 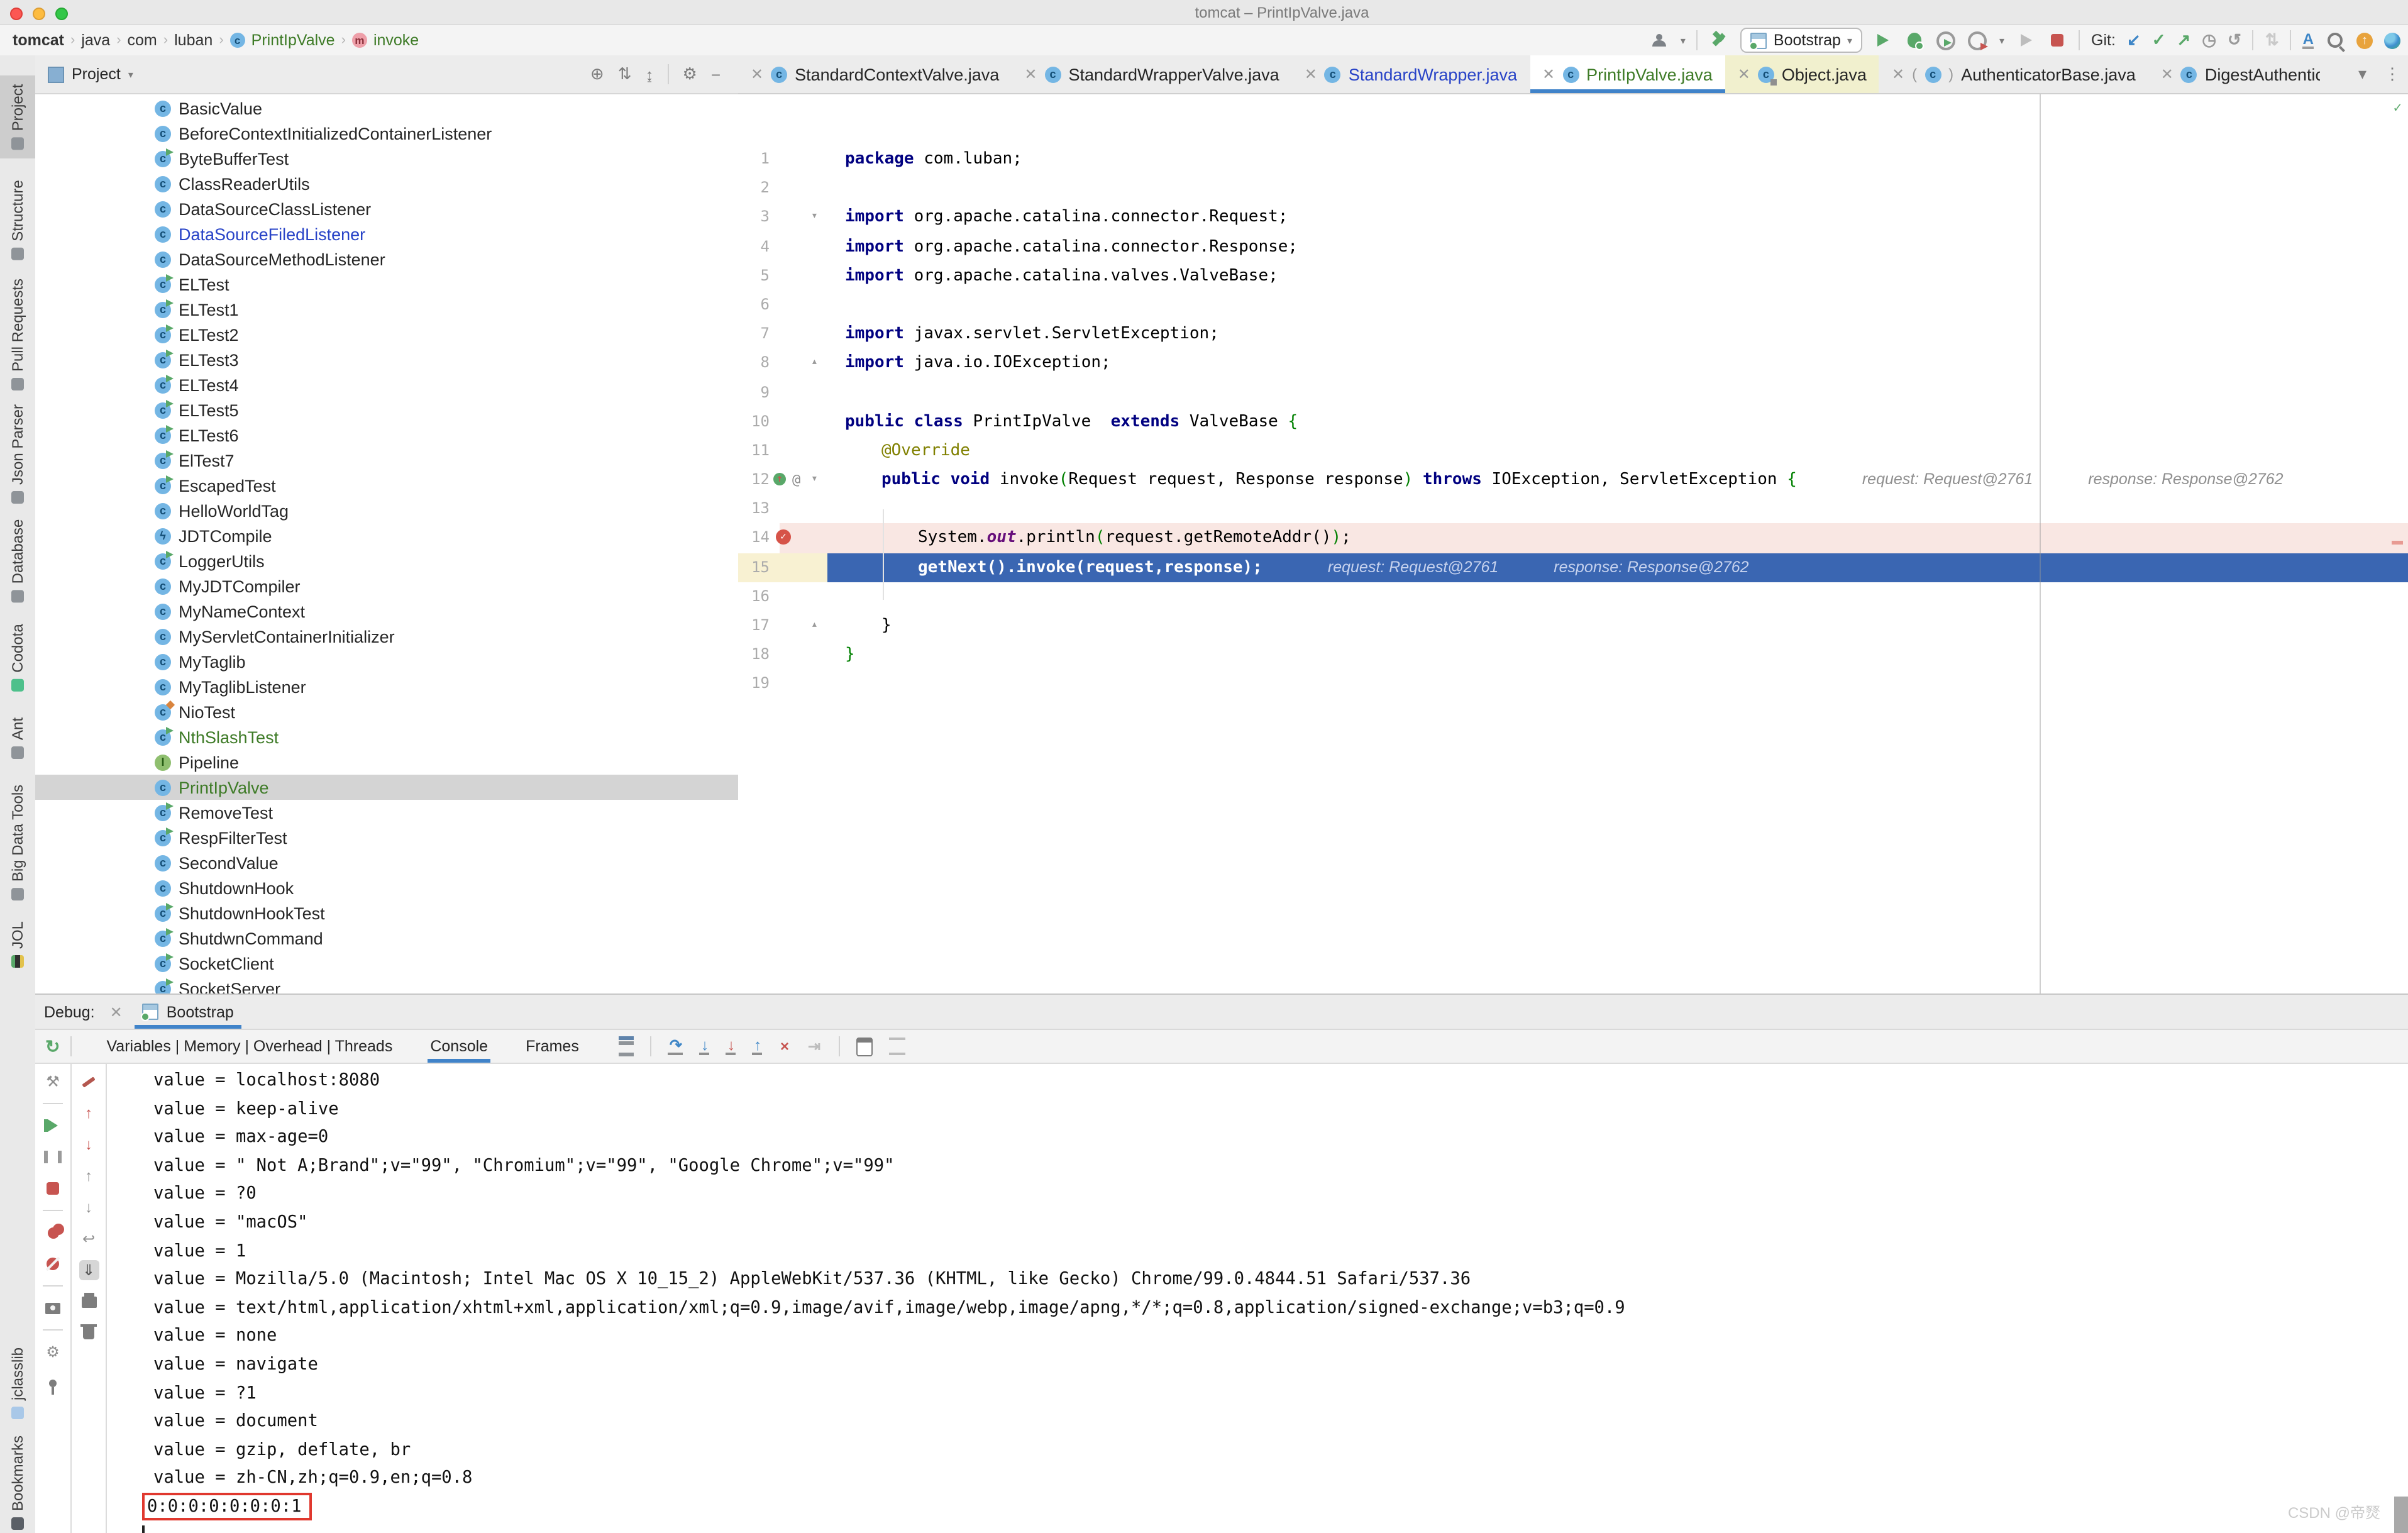 I want to click on code-line: 7 import javax.servlet.ServletException;, so click(x=1573, y=333).